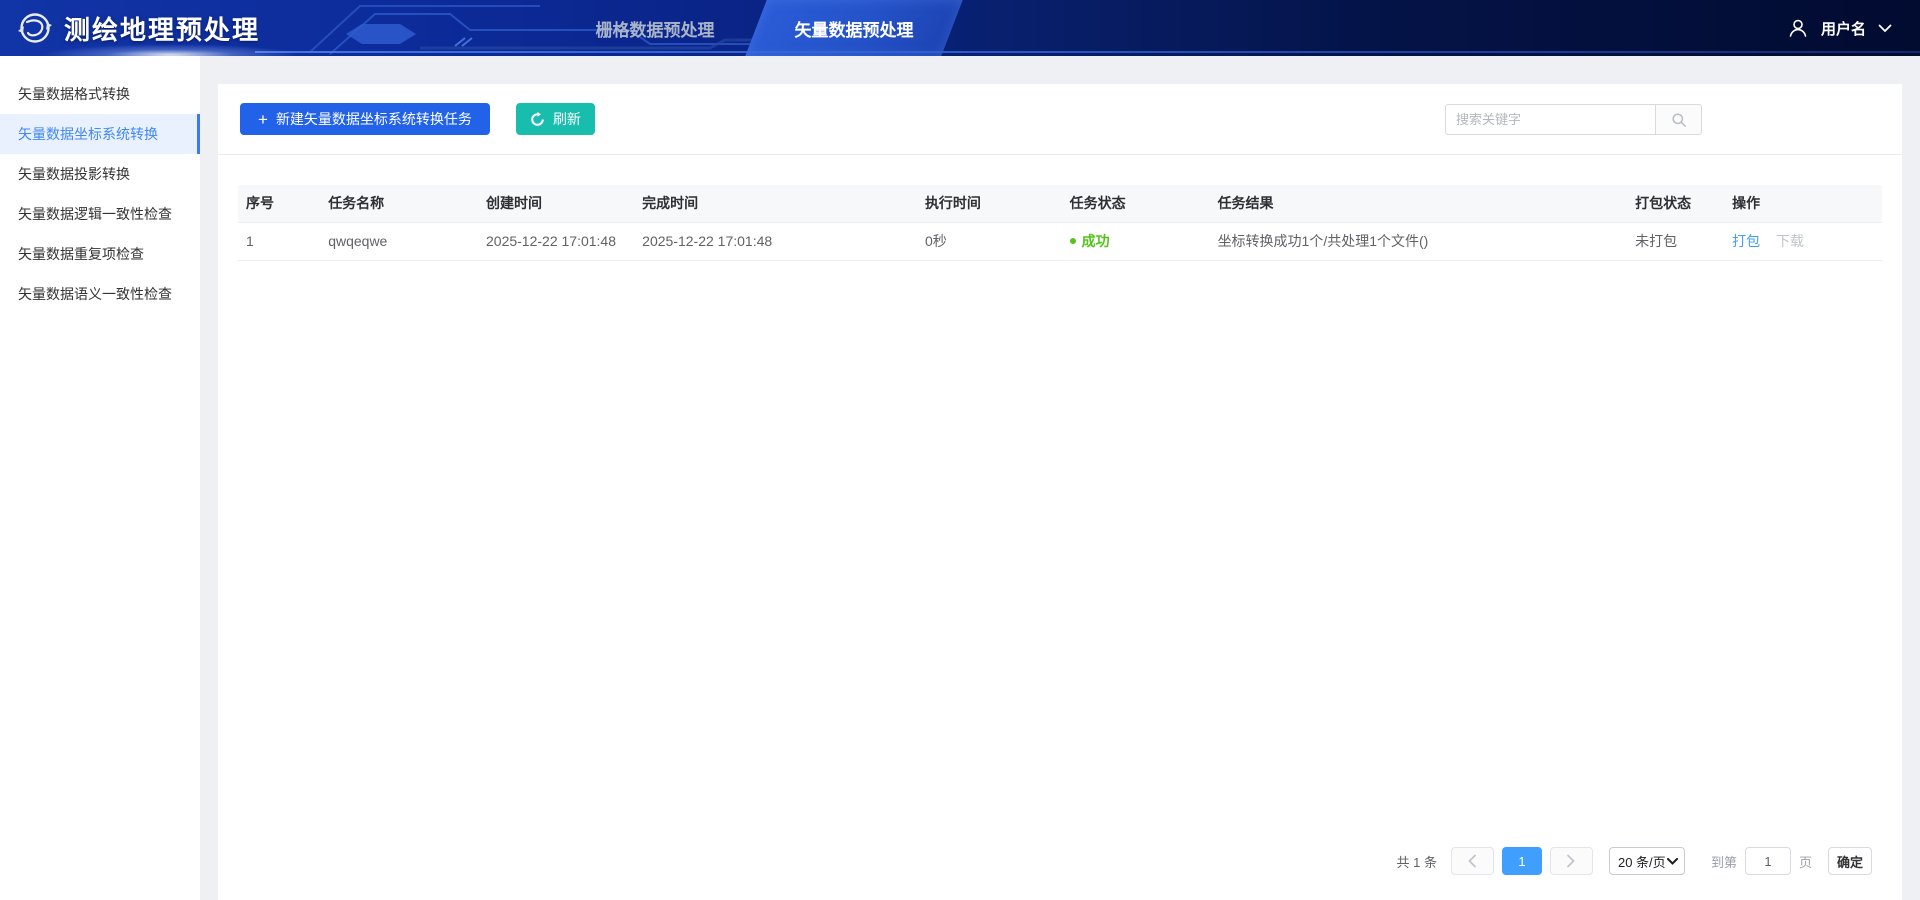 Image resolution: width=1920 pixels, height=900 pixels. Describe the element at coordinates (100, 134) in the screenshot. I see `sidebar-item-coordinate-system-conversion: 矢量数据坐标系统转换` at that location.